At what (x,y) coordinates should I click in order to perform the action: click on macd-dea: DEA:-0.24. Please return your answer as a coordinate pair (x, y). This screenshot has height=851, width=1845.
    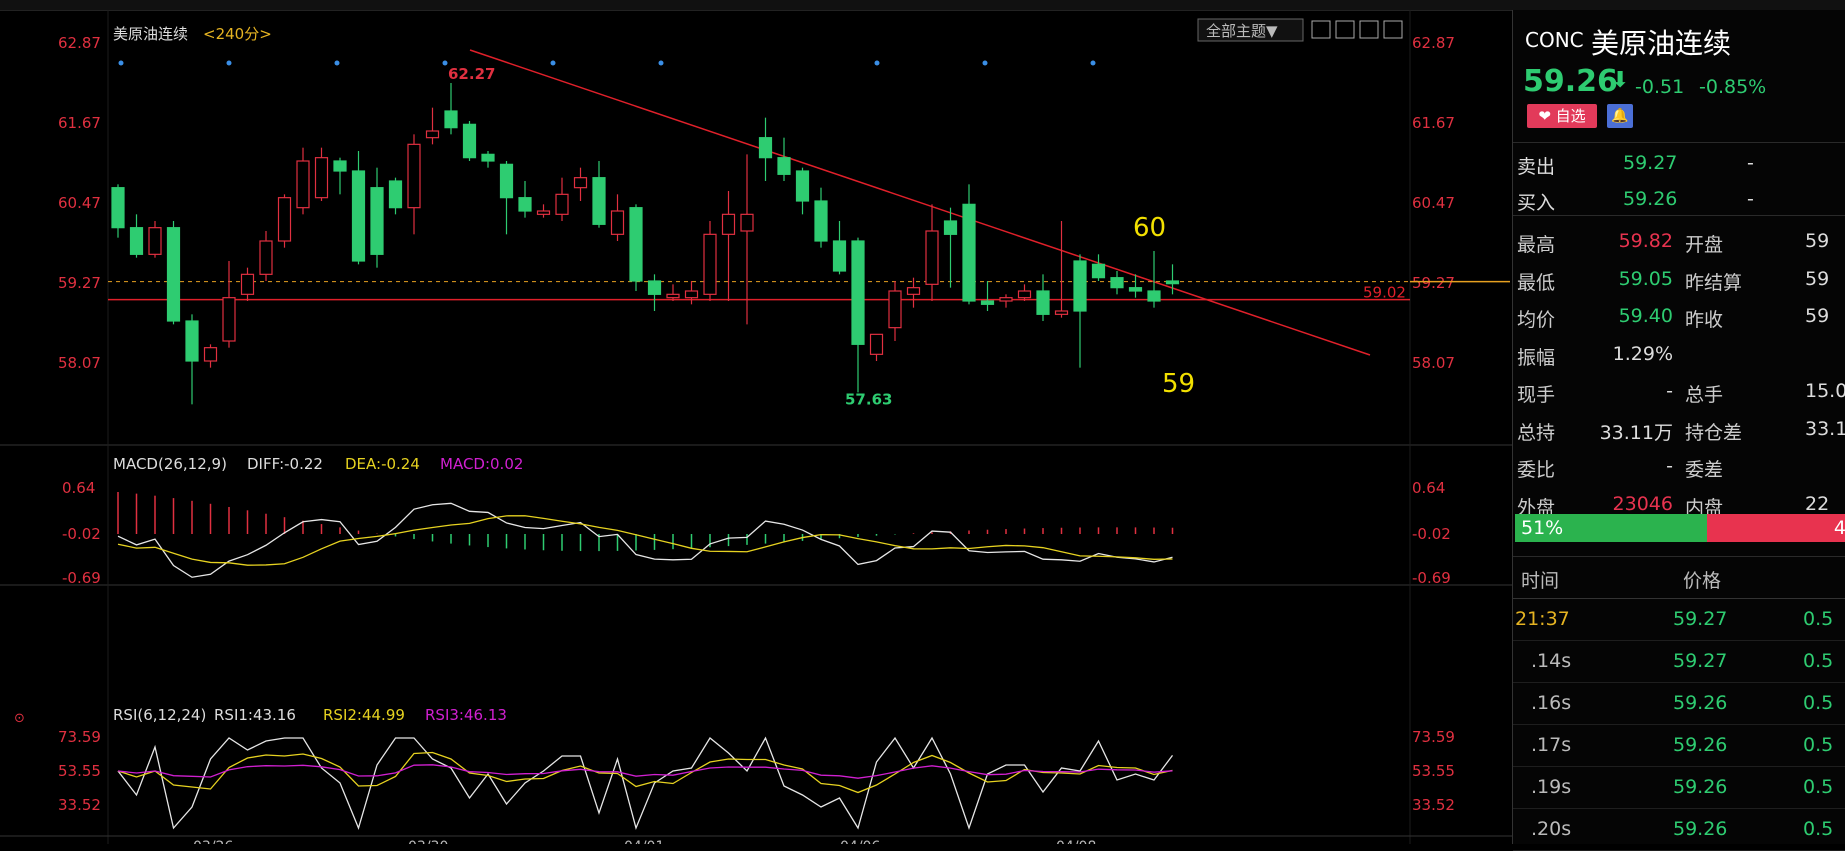
    Looking at the image, I should click on (382, 464).